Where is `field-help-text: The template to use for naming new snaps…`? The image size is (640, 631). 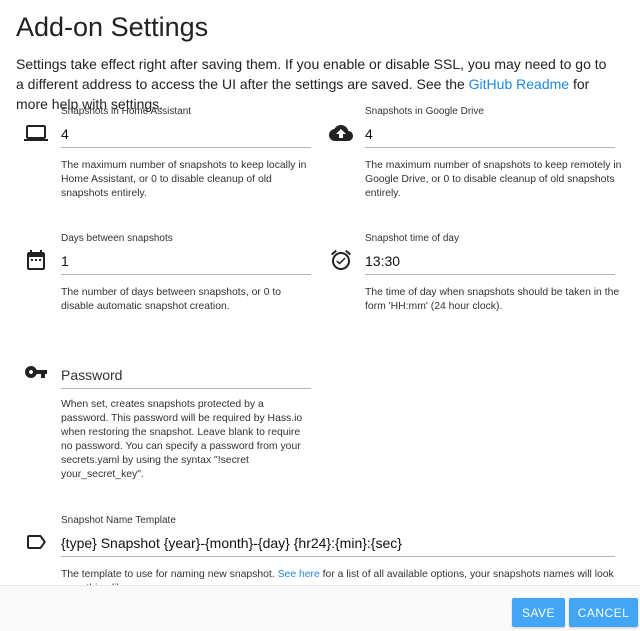 field-help-text: The template to use for naming new snaps… is located at coordinates (337, 577).